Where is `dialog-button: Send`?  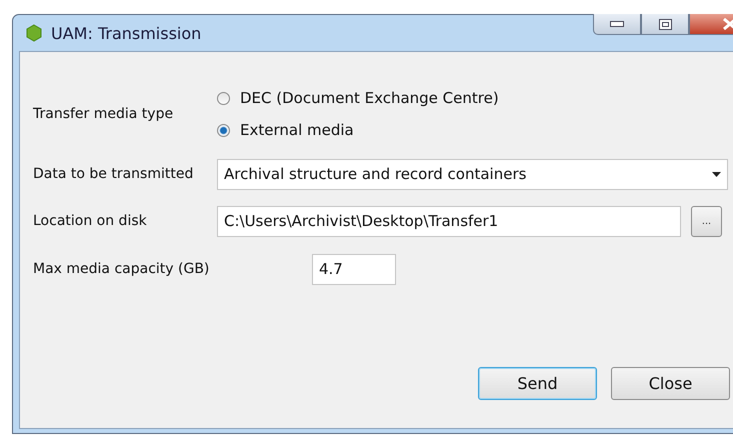
dialog-button: Send is located at coordinates (537, 383).